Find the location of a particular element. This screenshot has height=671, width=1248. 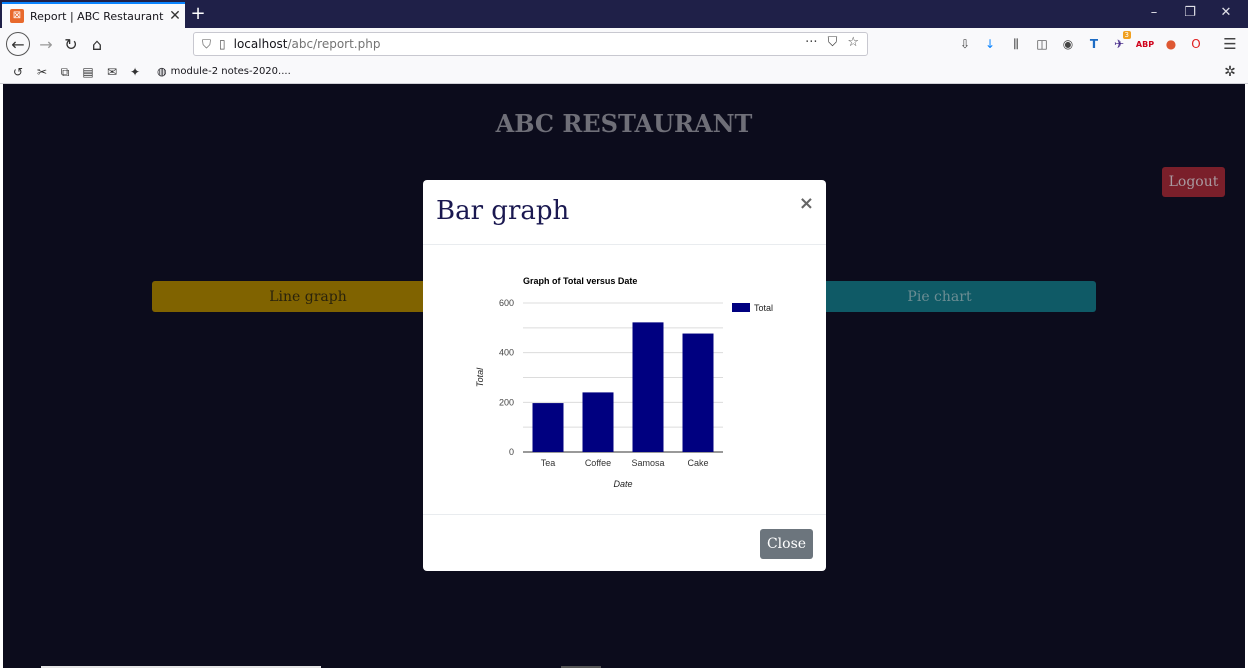

email-icon: ✉ is located at coordinates (112, 72).